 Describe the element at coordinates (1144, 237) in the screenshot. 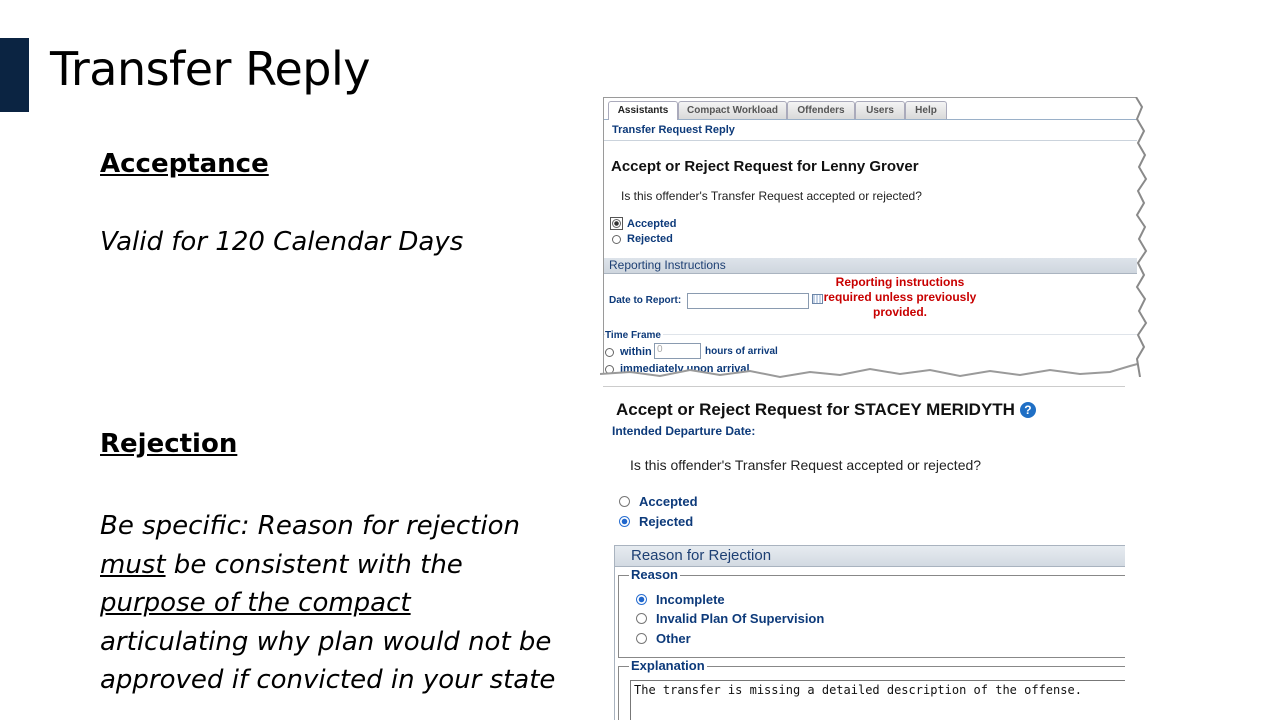

I see `torn-right-edge` at that location.